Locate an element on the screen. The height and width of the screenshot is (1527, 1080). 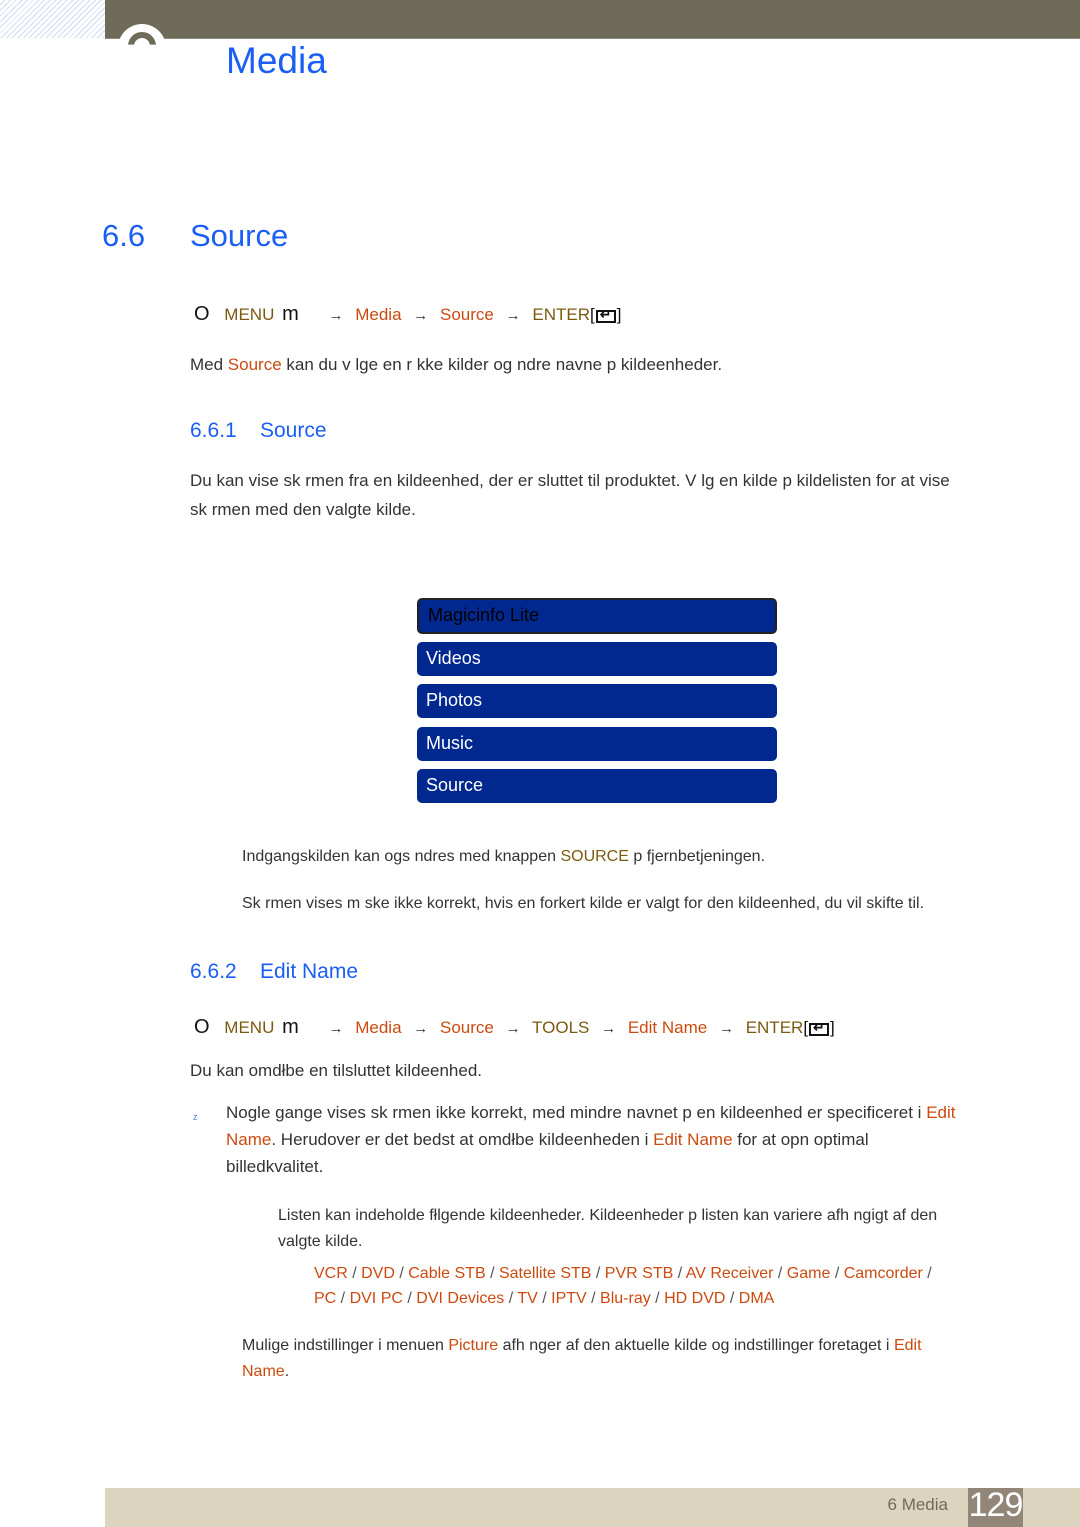
device-item: Blu-ray is located at coordinates (625, 1298).